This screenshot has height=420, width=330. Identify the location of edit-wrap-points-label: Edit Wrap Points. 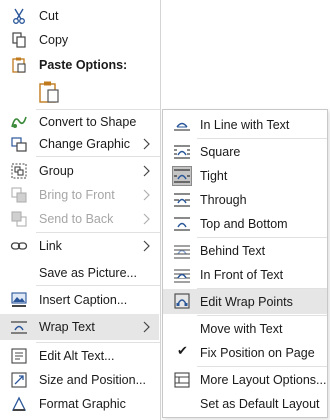
(246, 301).